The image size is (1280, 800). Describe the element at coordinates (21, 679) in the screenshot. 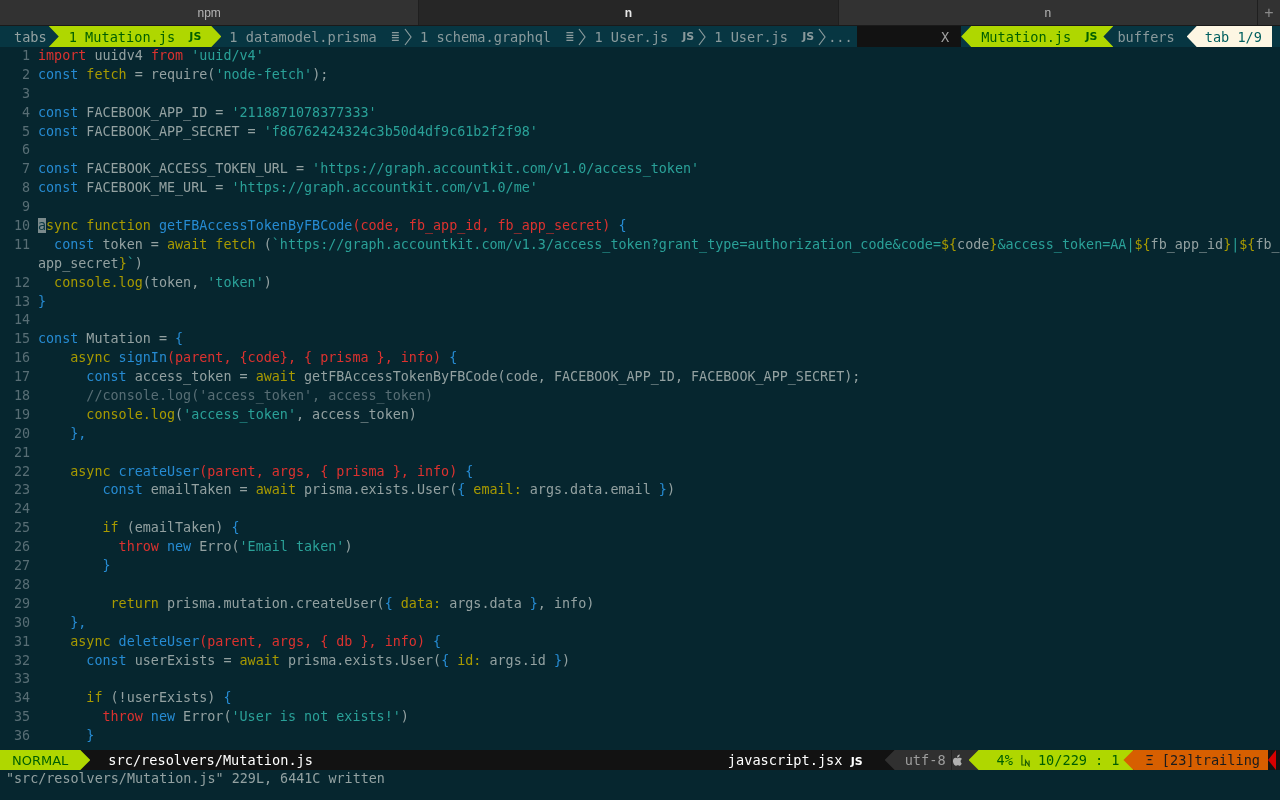

I see `line-number: 33` at that location.